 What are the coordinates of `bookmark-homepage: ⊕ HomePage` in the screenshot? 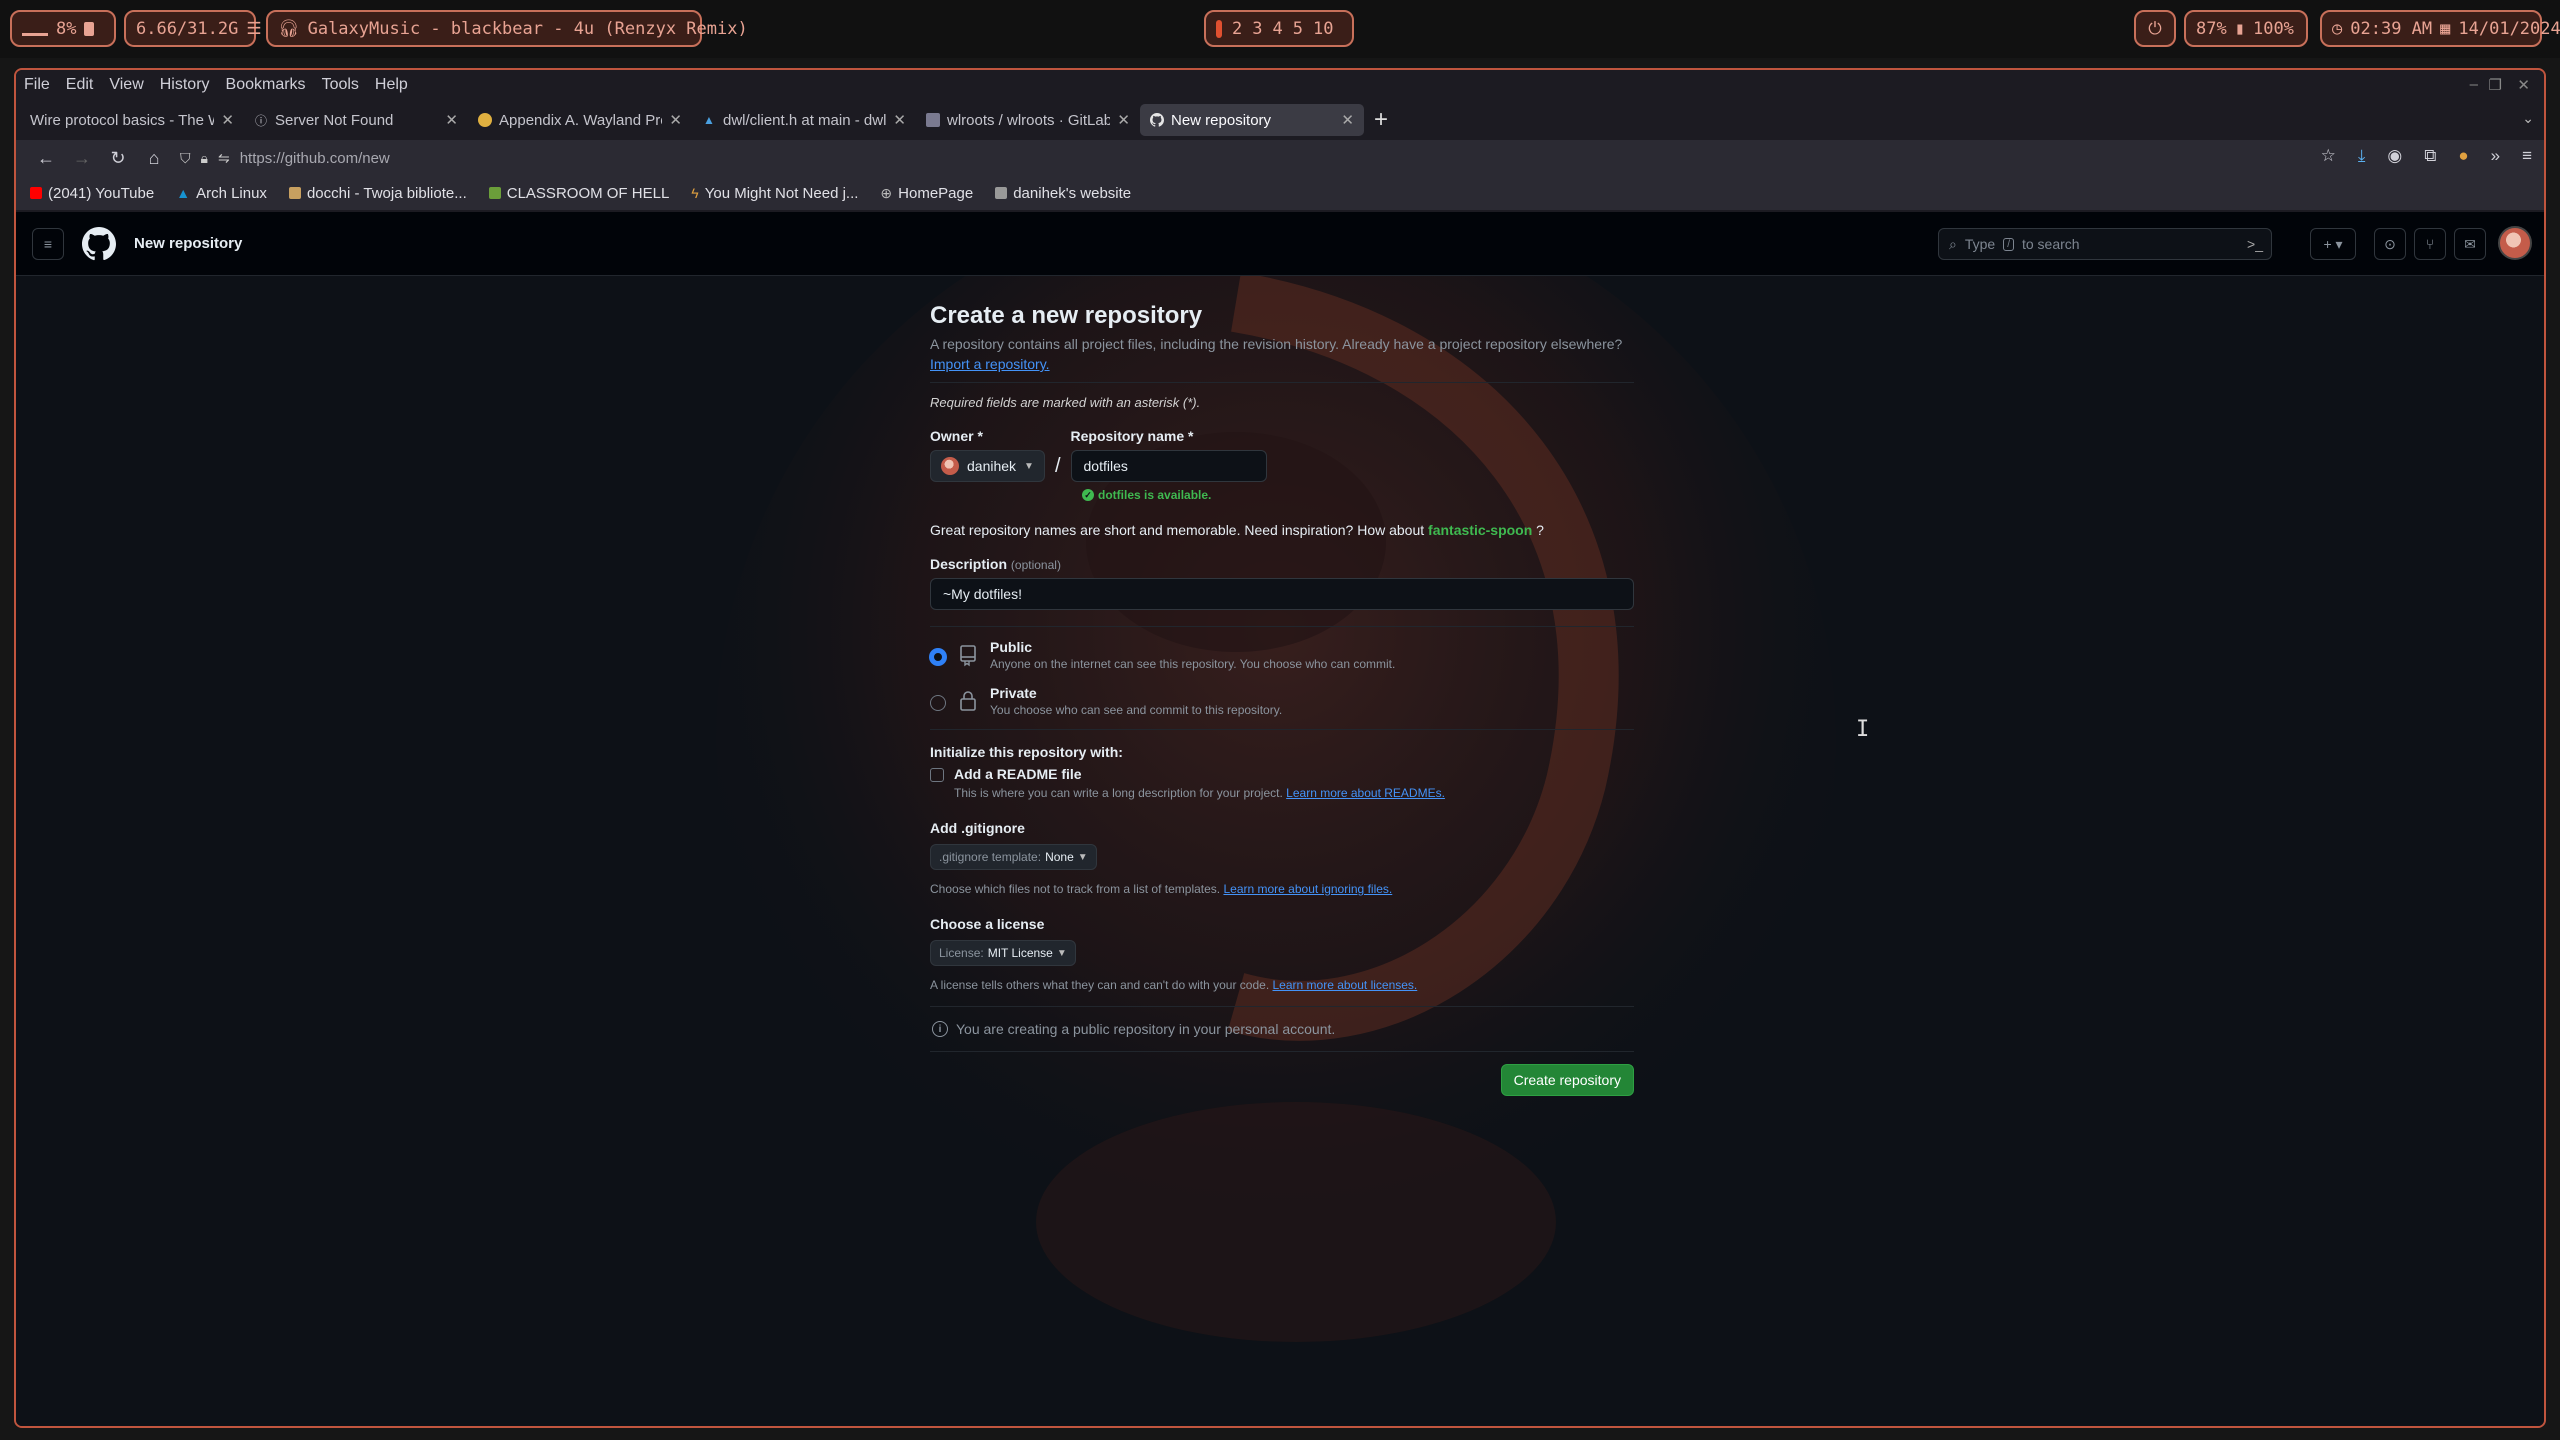 It's located at (926, 193).